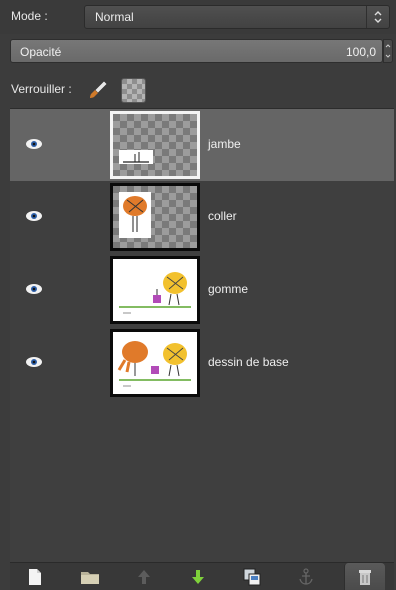 This screenshot has height=590, width=396. Describe the element at coordinates (198, 576) in the screenshot. I see `lower-layer-icon` at that location.